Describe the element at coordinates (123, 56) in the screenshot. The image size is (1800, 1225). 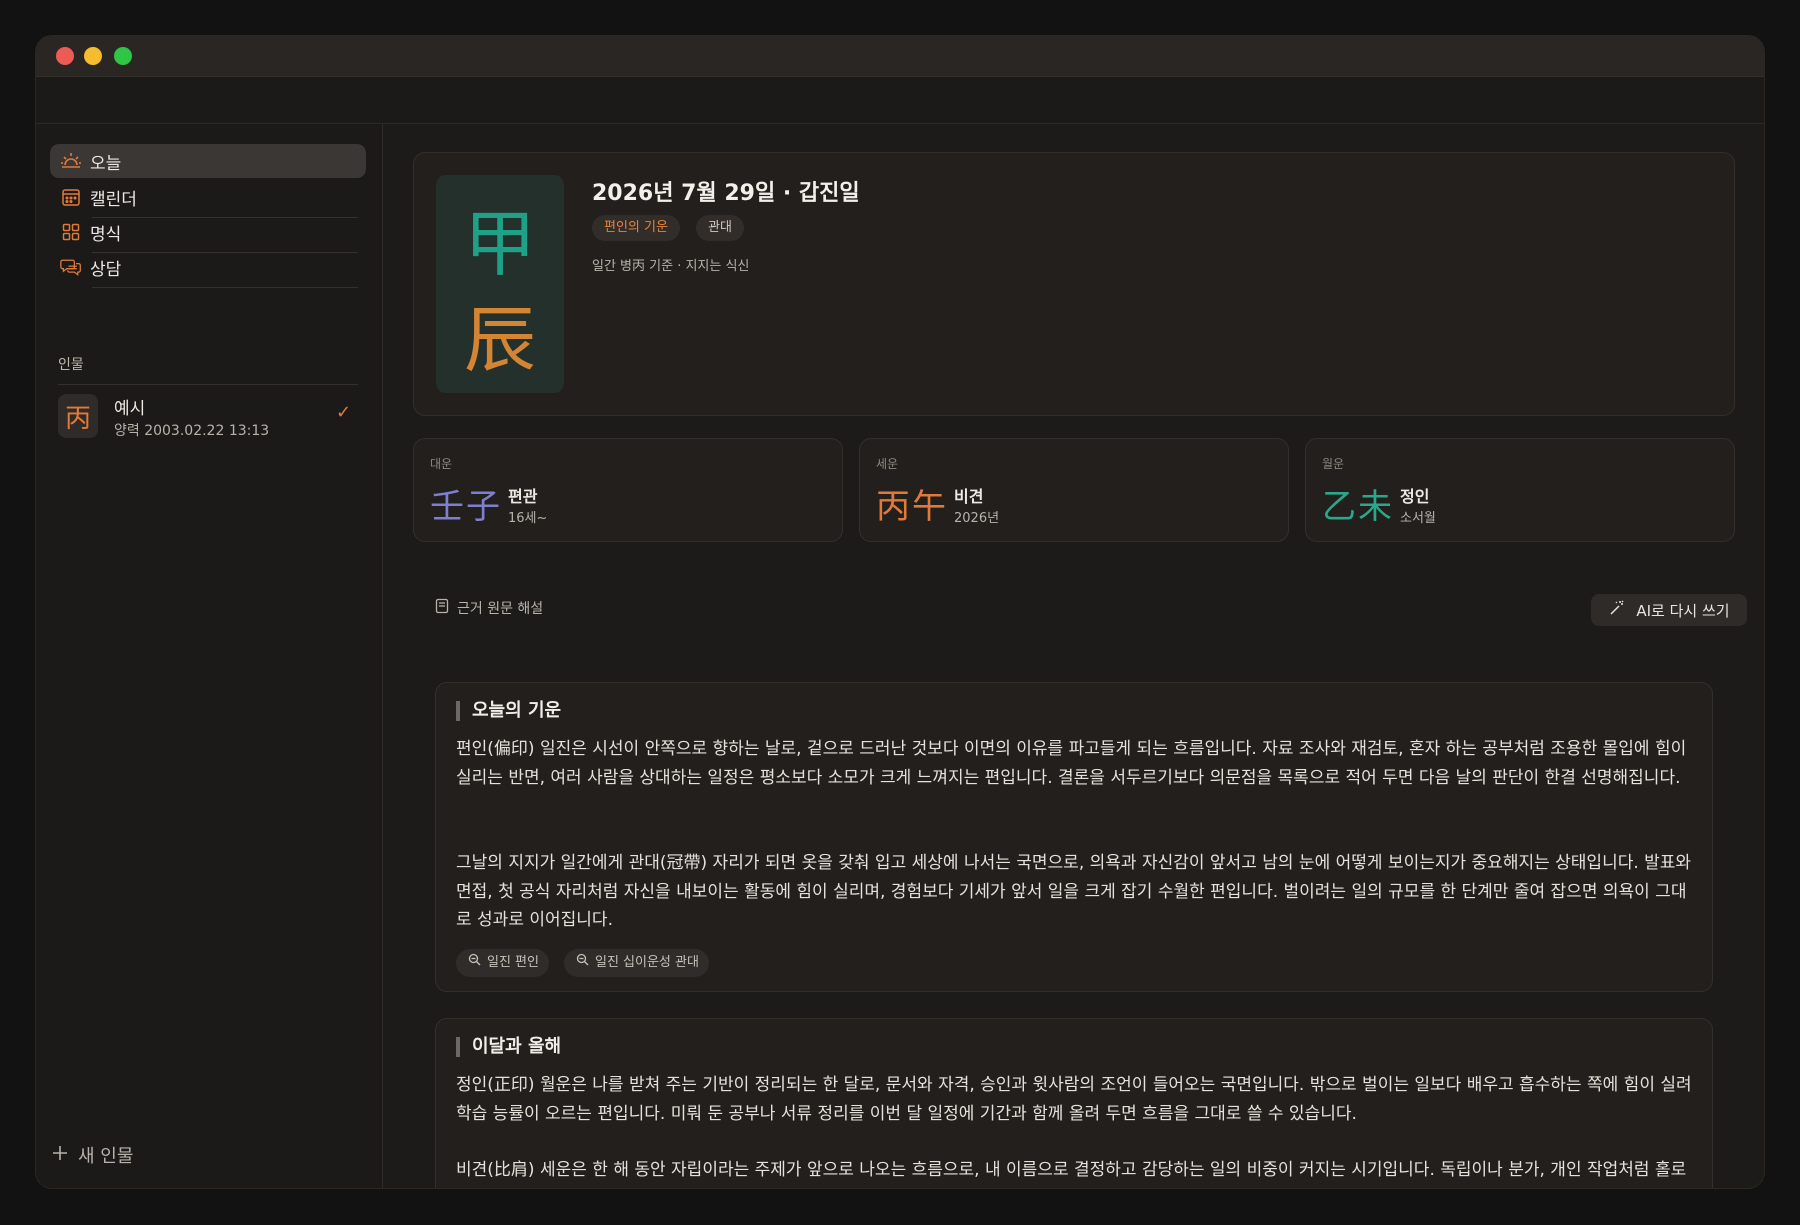
I see `zoom-window-button` at that location.